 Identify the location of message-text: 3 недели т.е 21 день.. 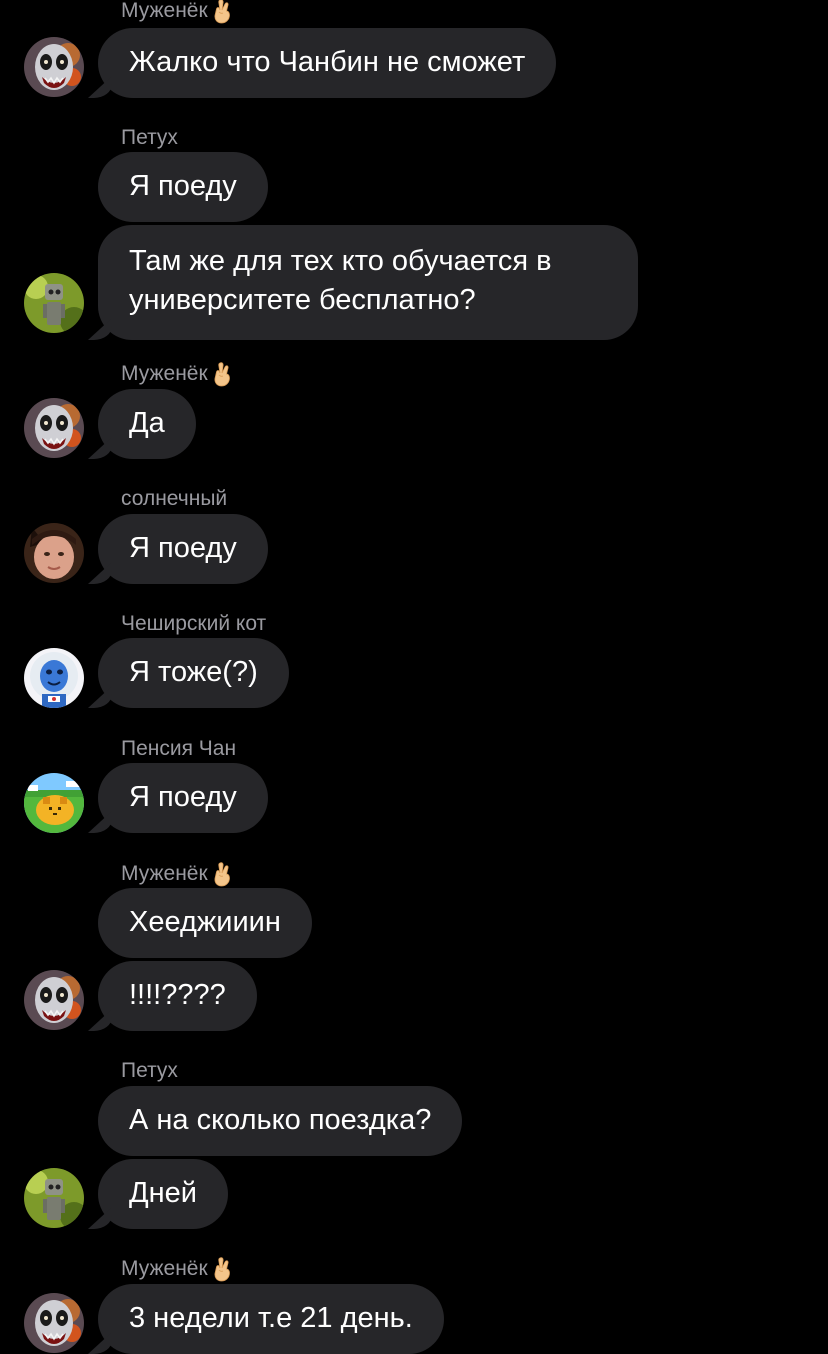
(271, 1318).